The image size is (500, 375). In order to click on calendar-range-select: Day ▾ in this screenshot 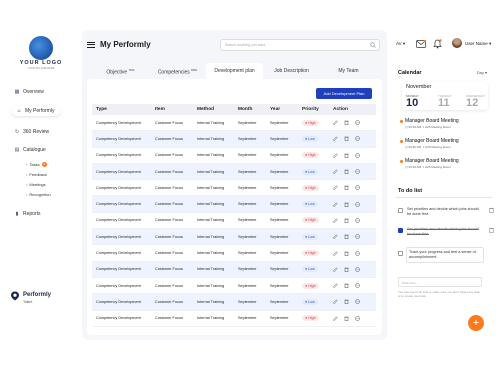, I will do `click(482, 72)`.